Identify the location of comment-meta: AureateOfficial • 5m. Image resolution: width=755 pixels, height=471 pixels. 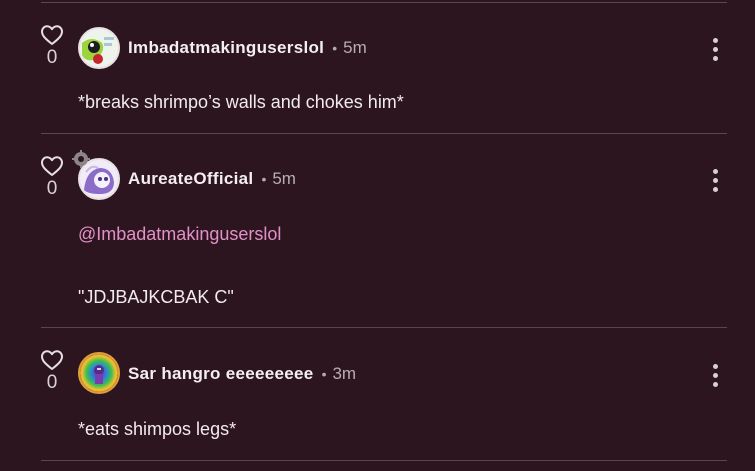
(212, 179).